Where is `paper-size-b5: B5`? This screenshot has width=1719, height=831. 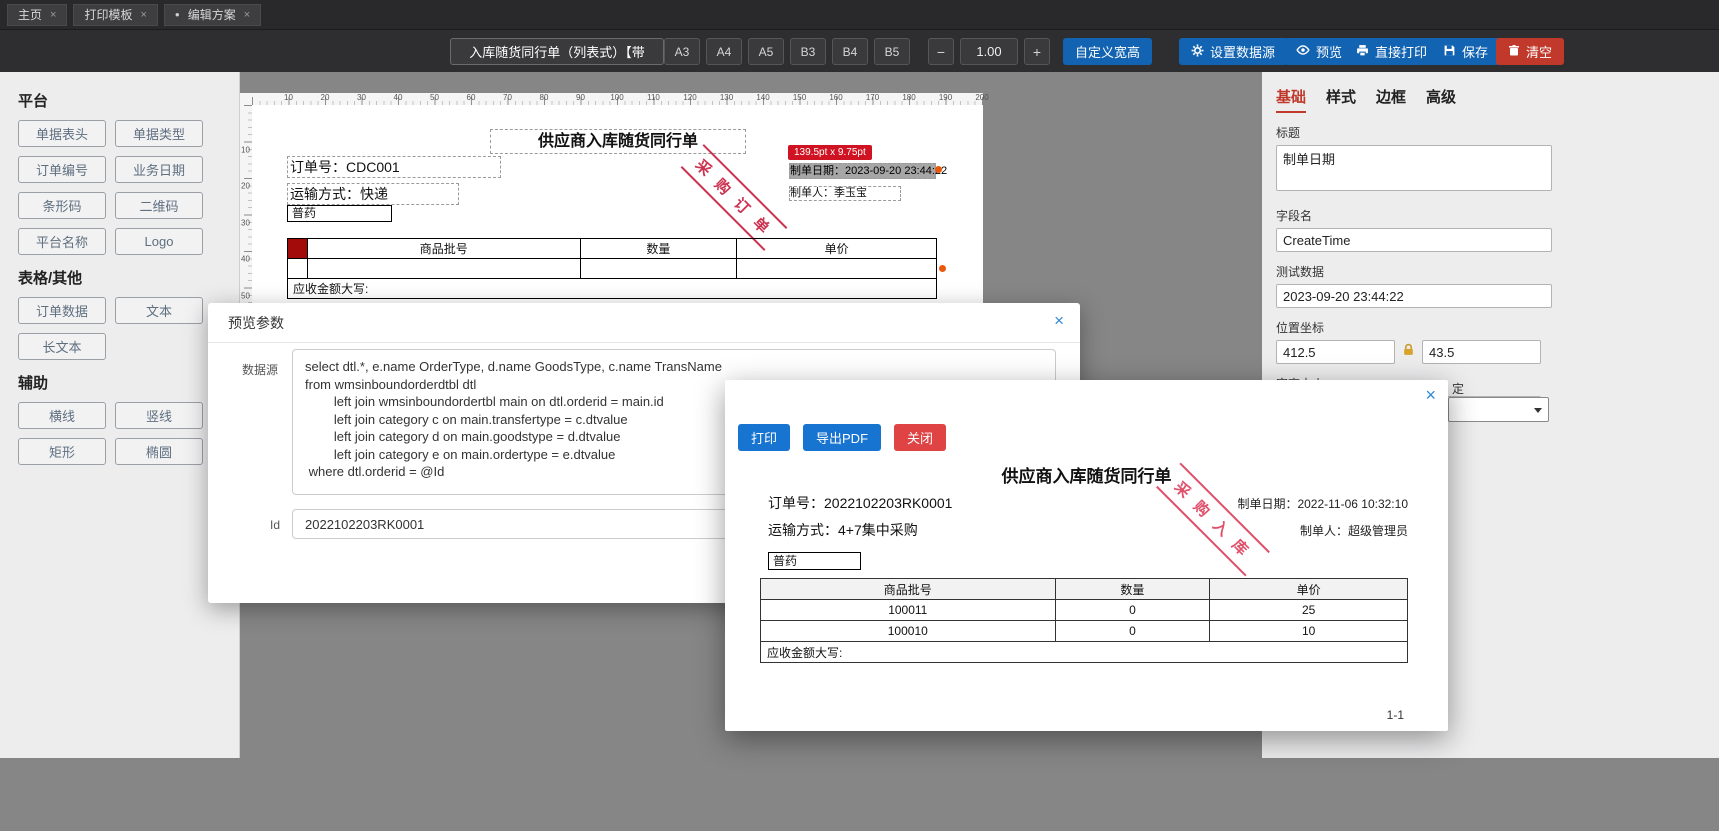
paper-size-b5: B5 is located at coordinates (892, 51).